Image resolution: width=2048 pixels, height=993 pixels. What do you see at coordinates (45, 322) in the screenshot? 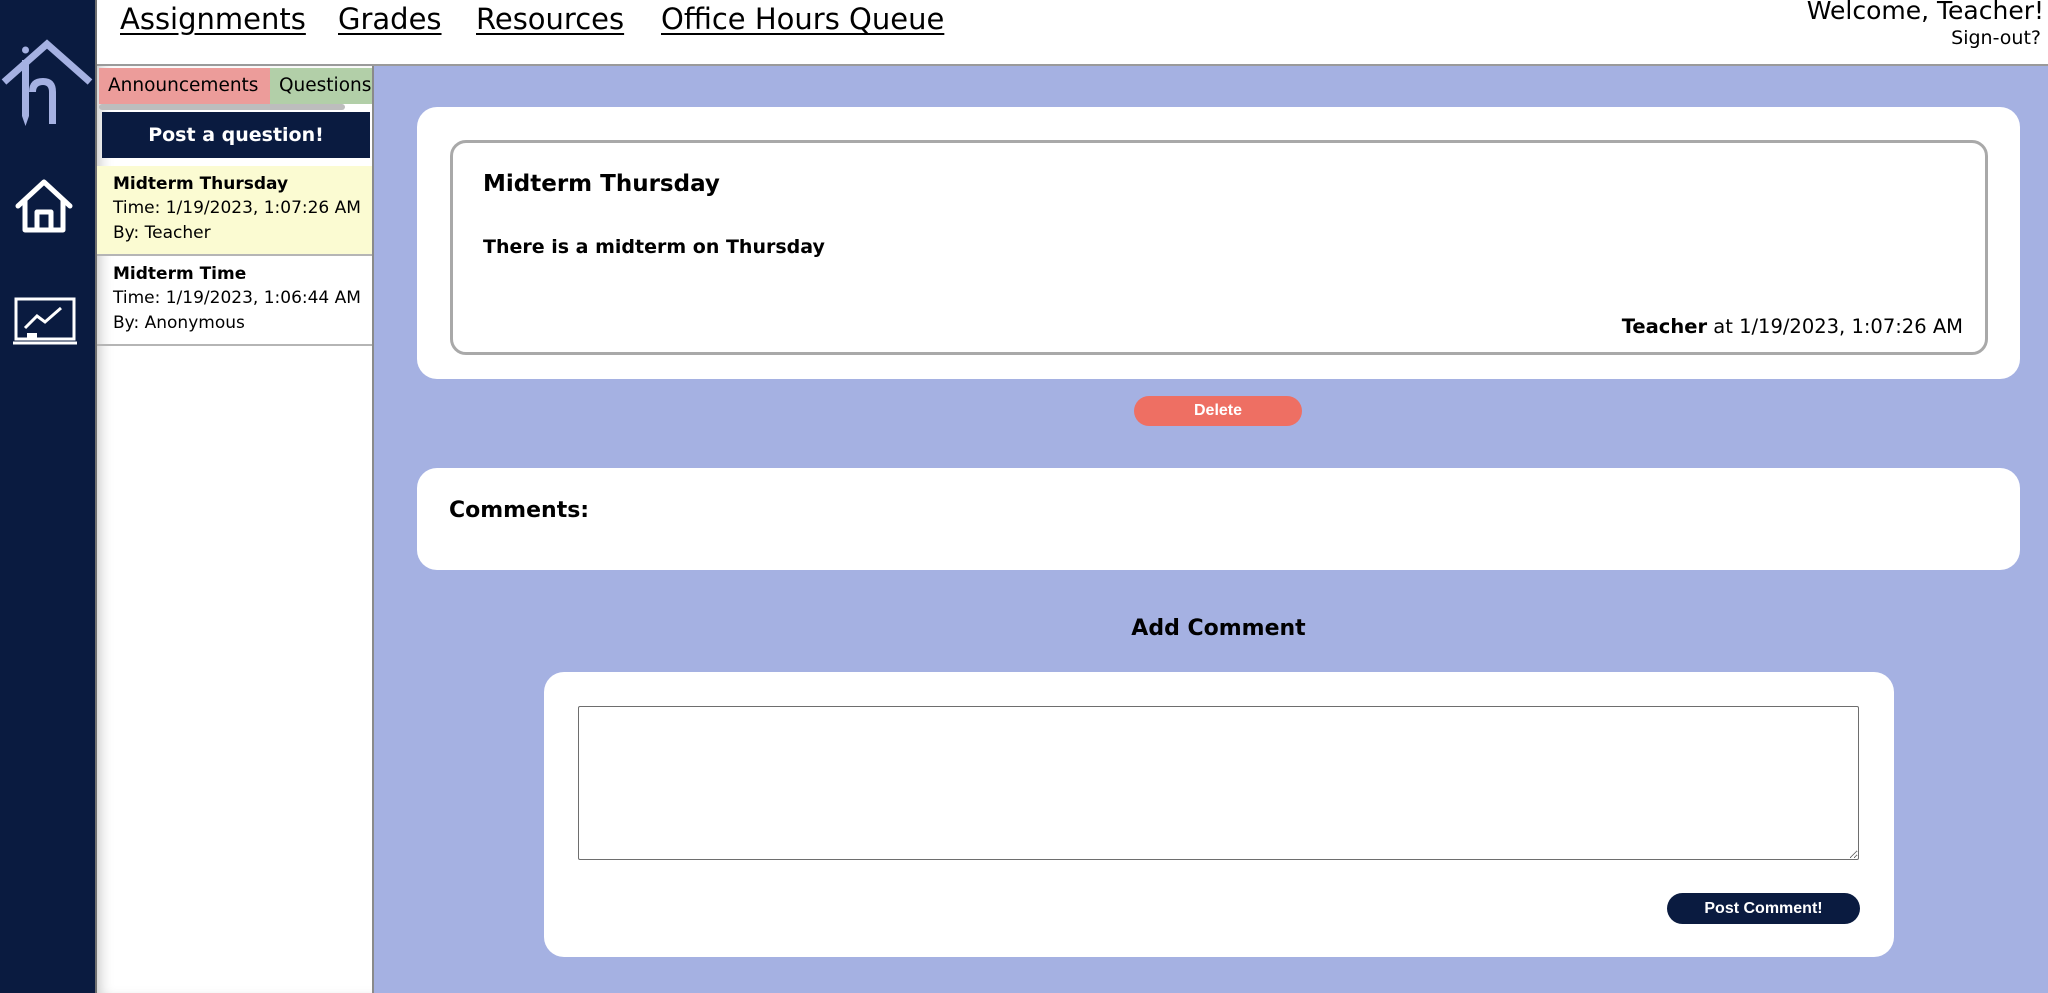
I see `classroom-board-icon` at bounding box center [45, 322].